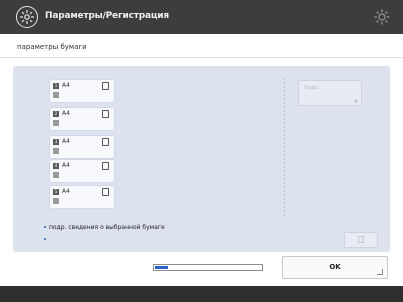  What do you see at coordinates (82, 91) in the screenshot?
I see `tray-1-button: 1 A4` at bounding box center [82, 91].